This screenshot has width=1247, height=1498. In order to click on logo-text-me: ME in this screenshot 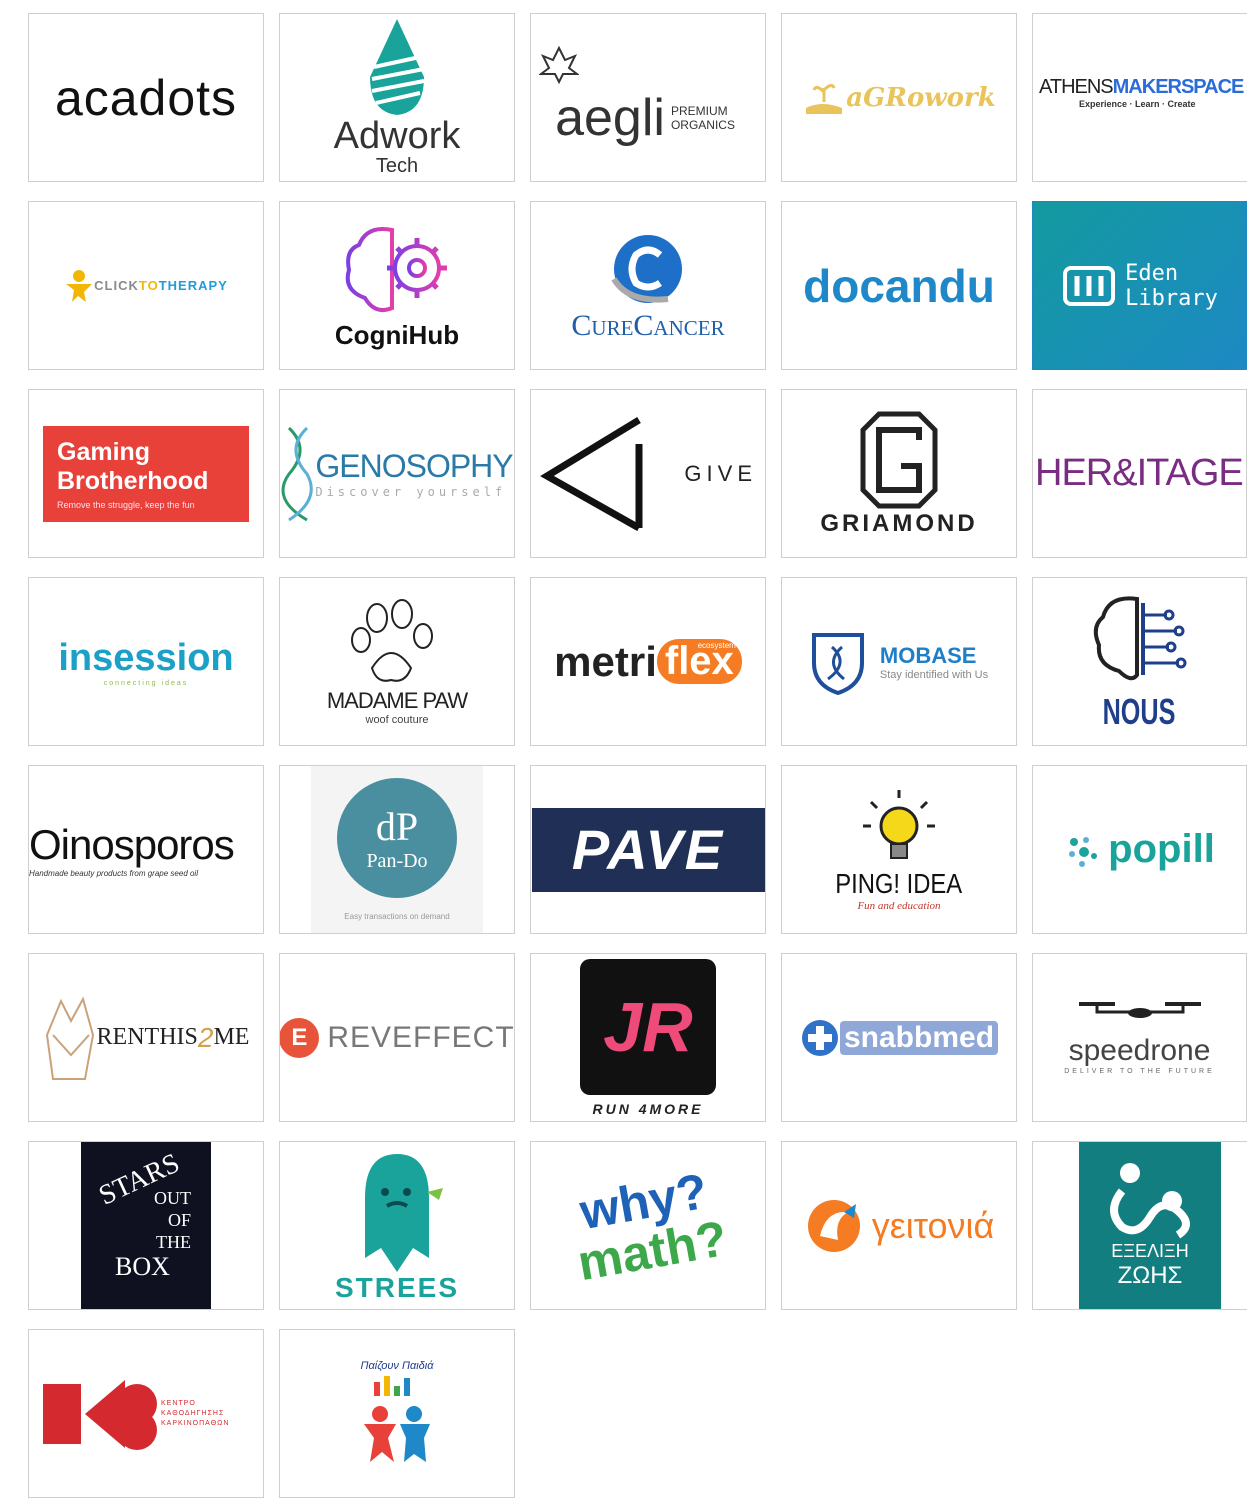, I will do `click(231, 1037)`.